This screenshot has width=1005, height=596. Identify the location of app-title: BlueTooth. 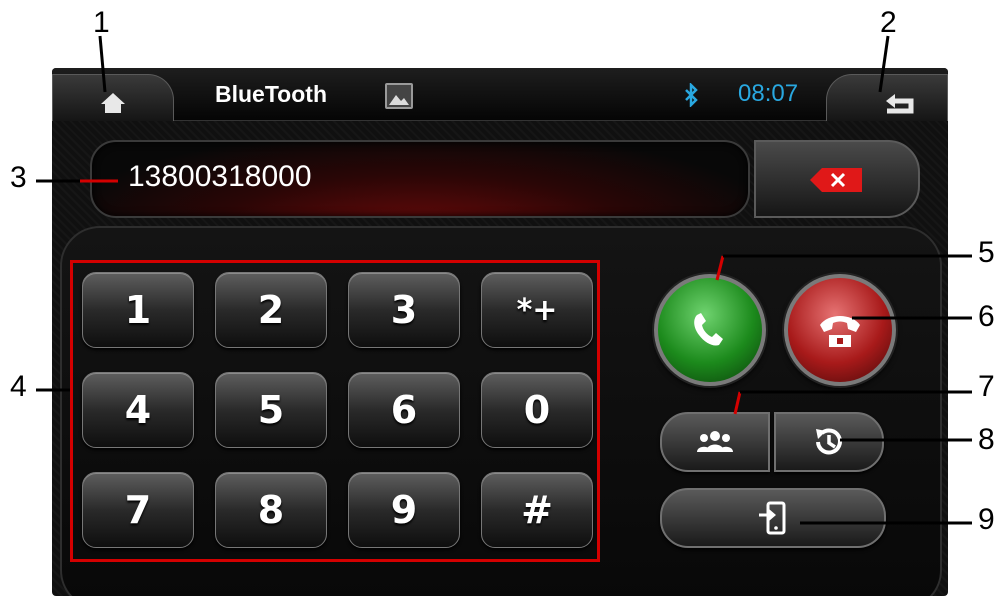
(271, 94).